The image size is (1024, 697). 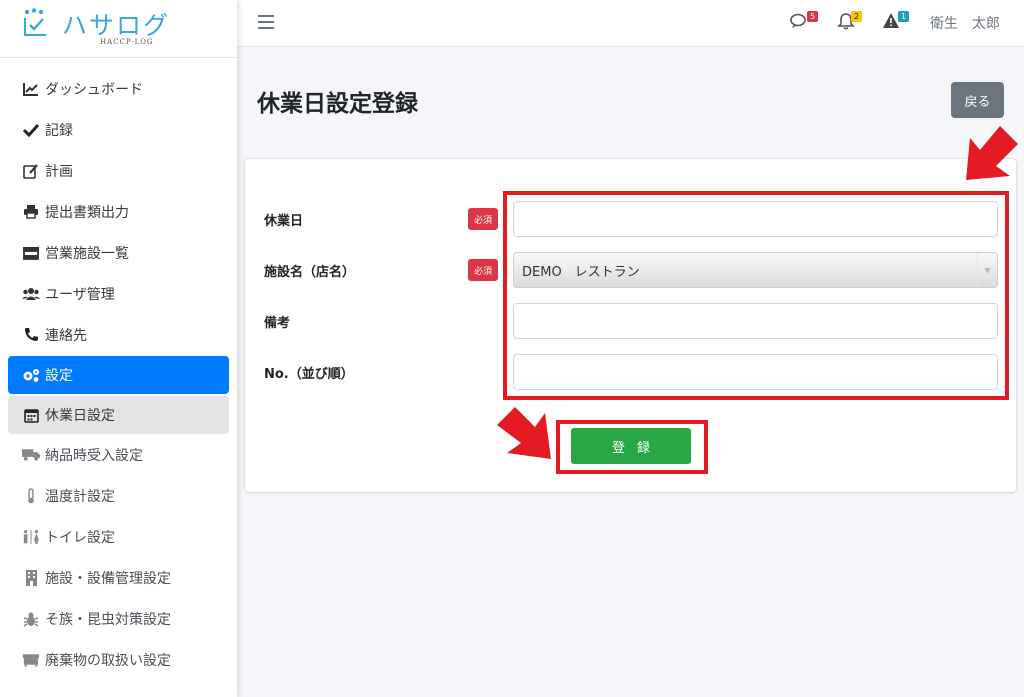 I want to click on notifications-button: 2, so click(x=850, y=21).